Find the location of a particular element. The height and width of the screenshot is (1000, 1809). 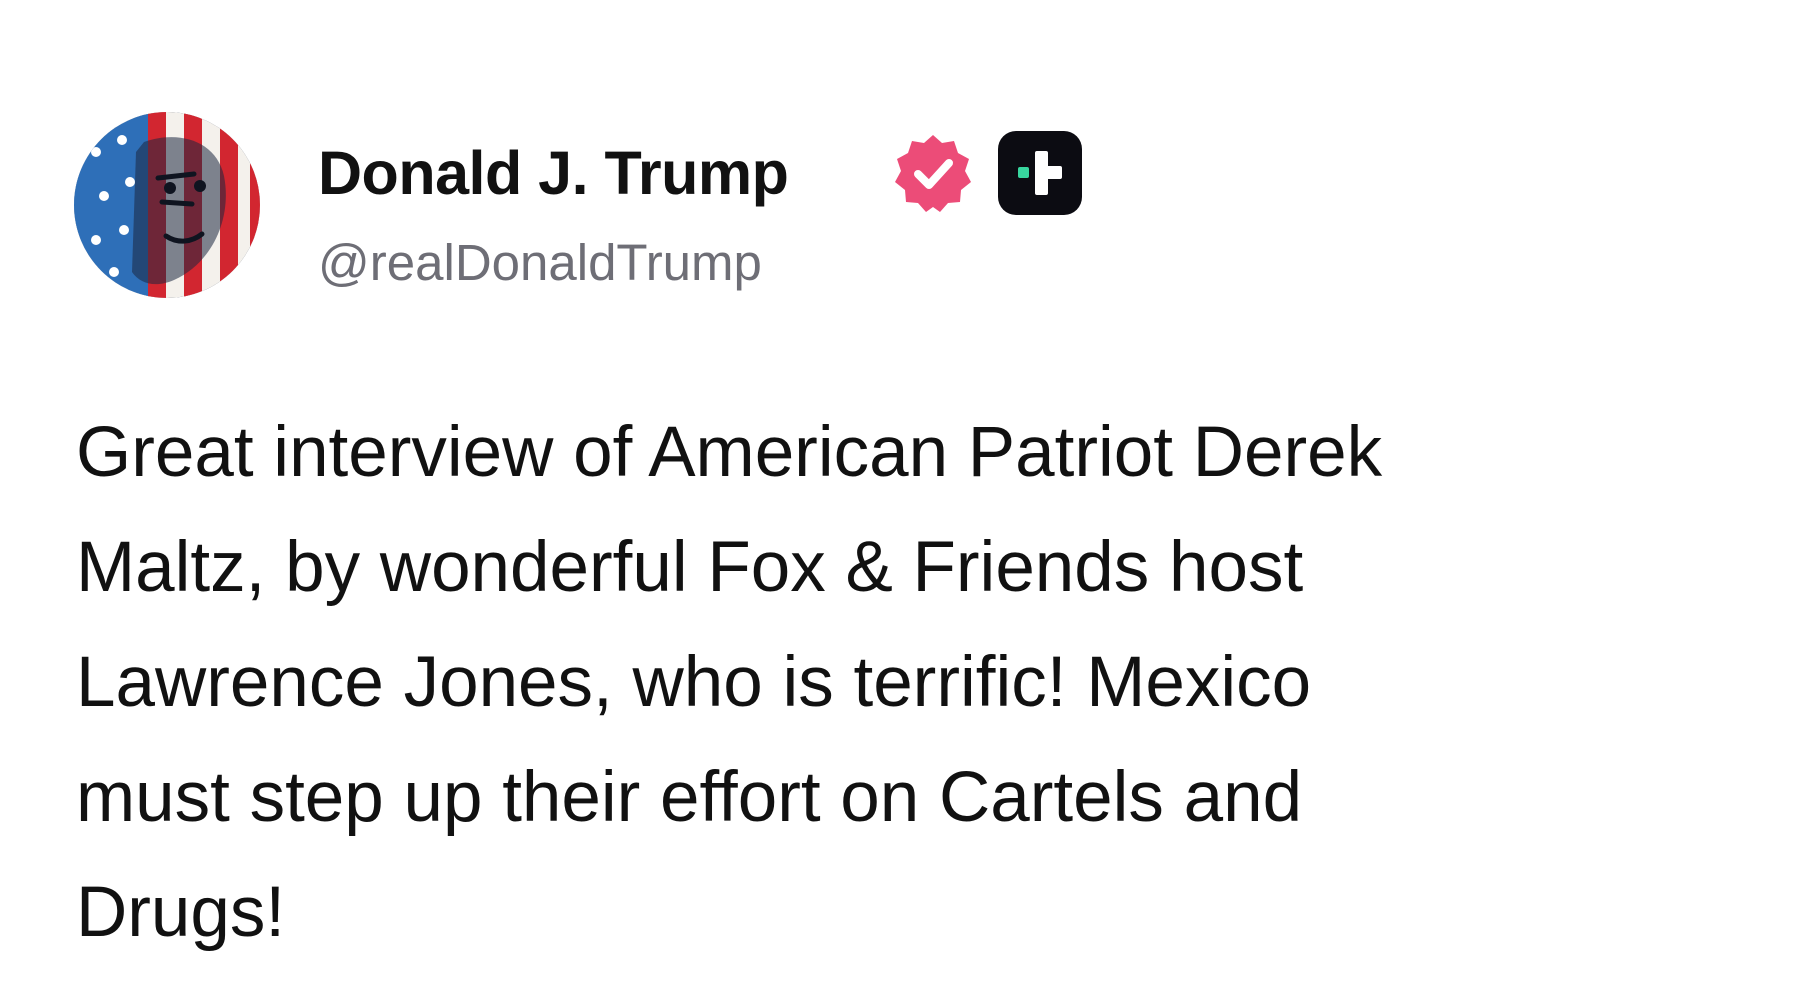

flag-portrait-avatar-icon is located at coordinates (167, 205).